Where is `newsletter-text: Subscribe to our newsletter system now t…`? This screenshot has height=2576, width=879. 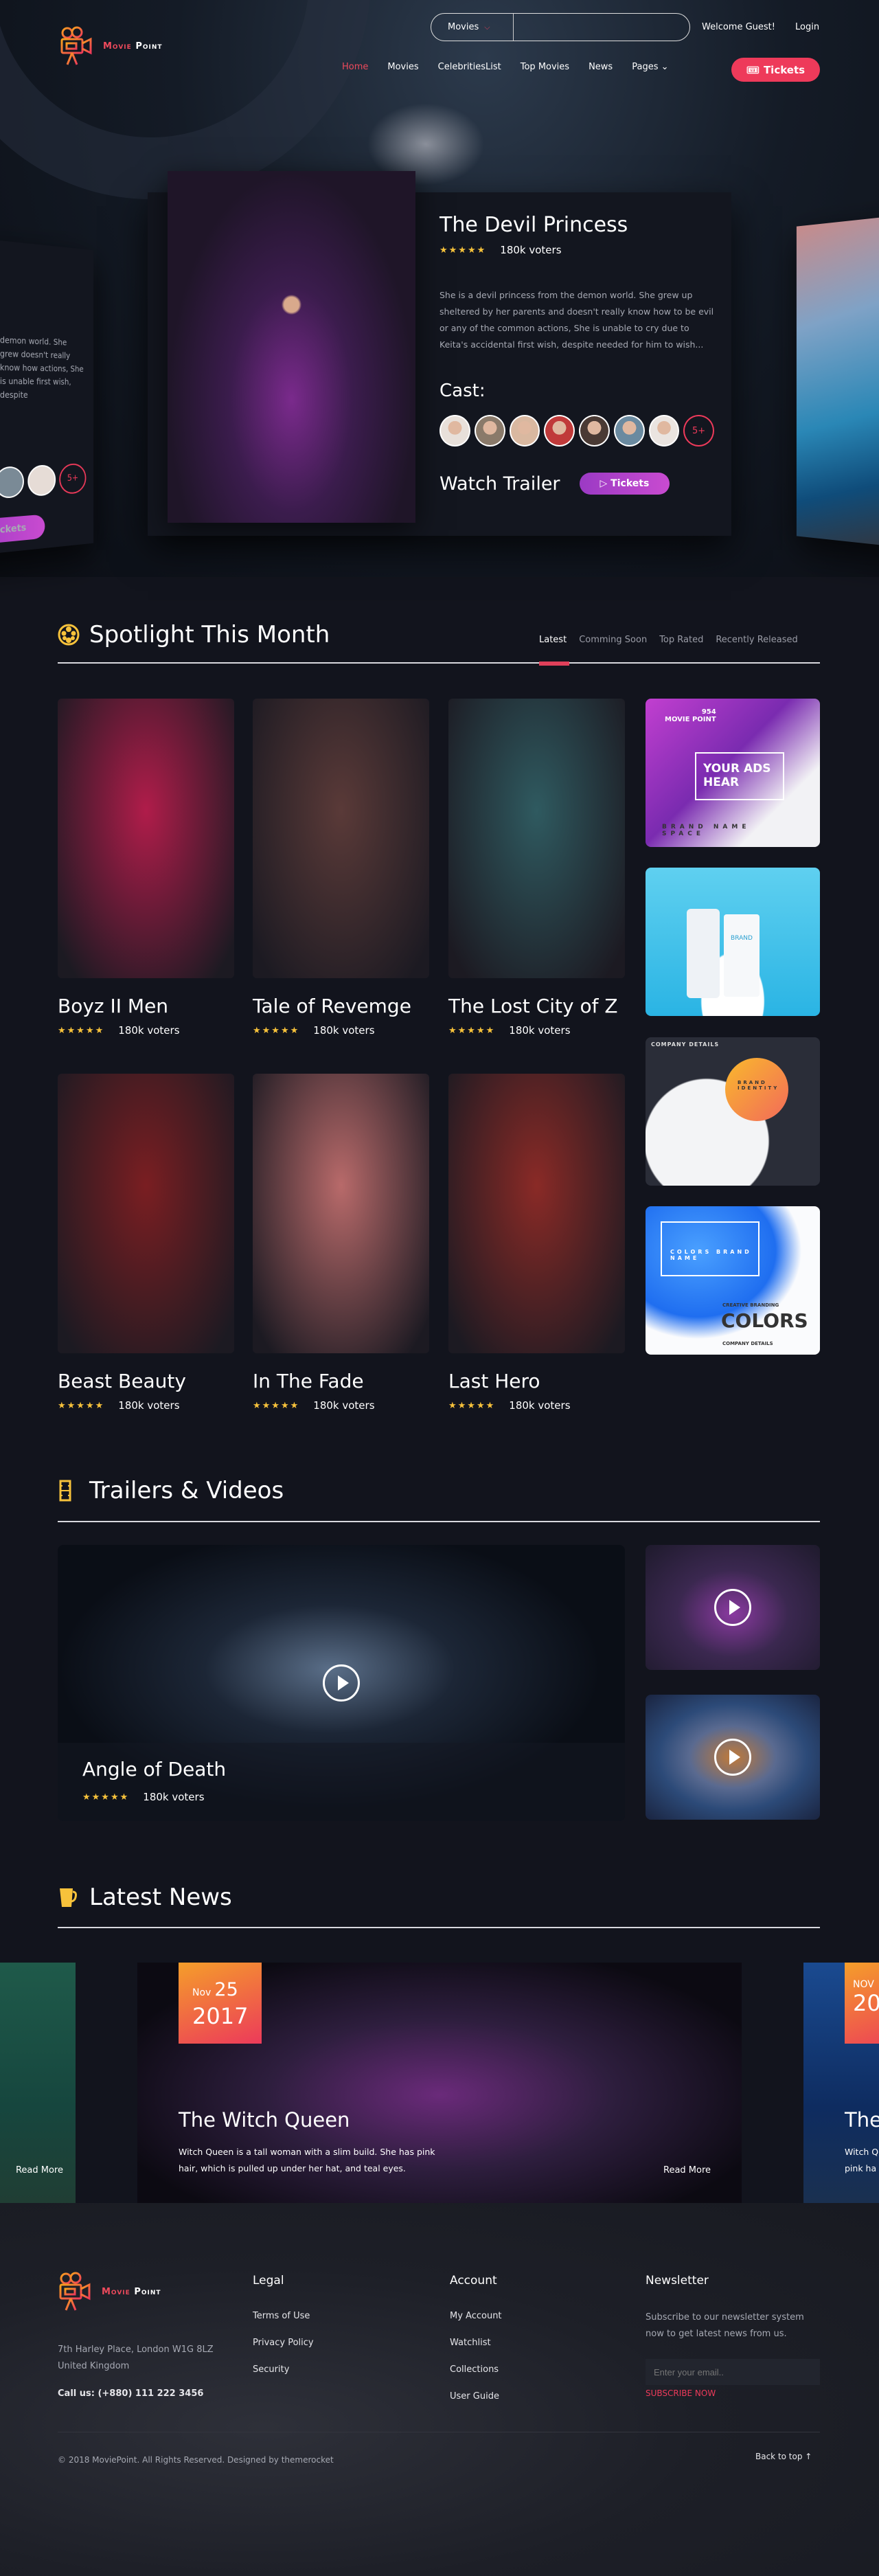 newsletter-text: Subscribe to our newsletter system now t… is located at coordinates (725, 2325).